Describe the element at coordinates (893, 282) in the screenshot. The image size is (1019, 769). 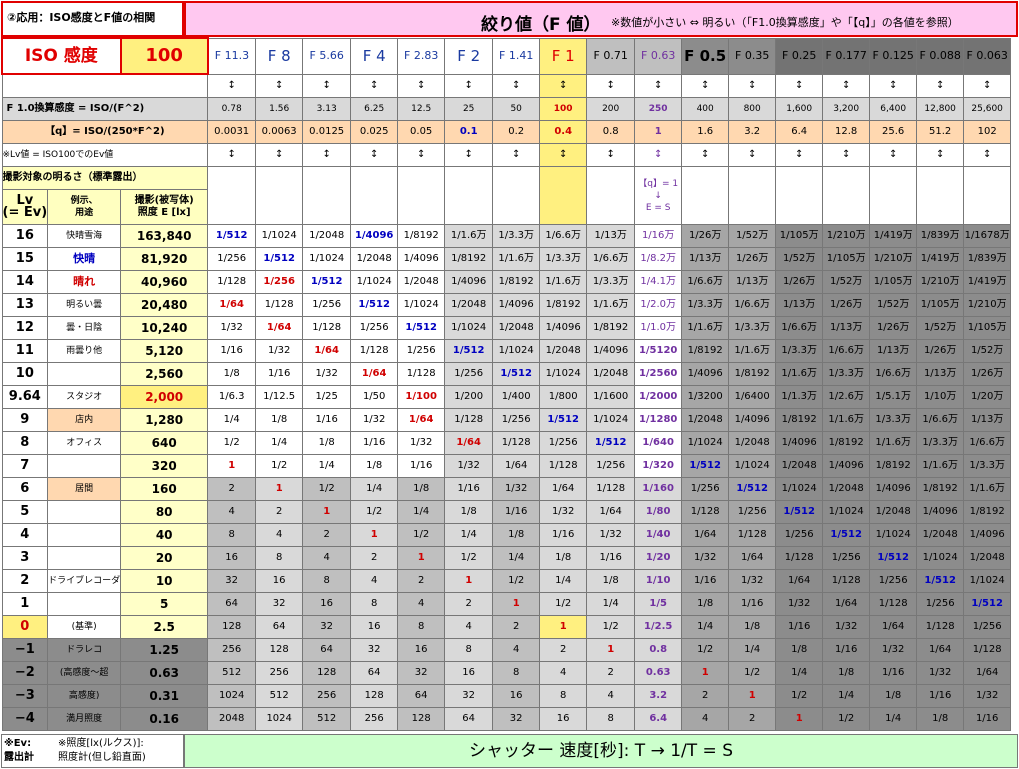
I see `shutter-cell: 1/105万` at that location.